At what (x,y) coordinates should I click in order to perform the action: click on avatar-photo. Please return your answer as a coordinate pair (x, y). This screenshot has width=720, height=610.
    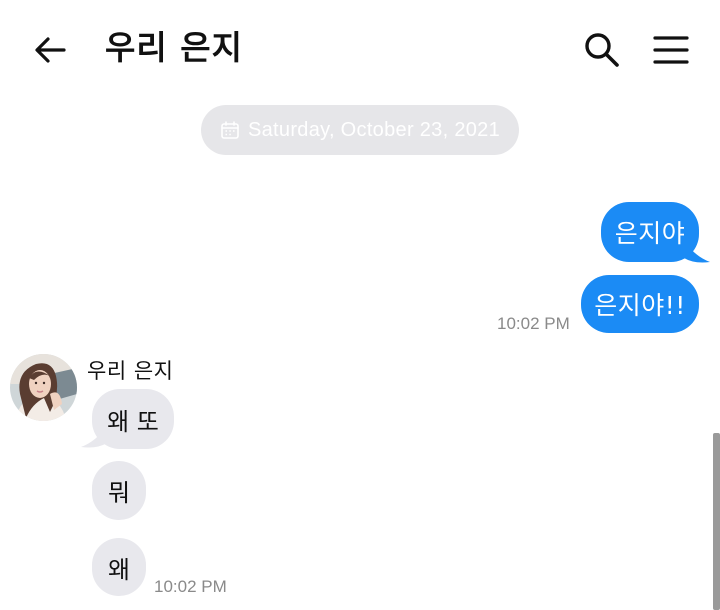
    Looking at the image, I should click on (43, 387).